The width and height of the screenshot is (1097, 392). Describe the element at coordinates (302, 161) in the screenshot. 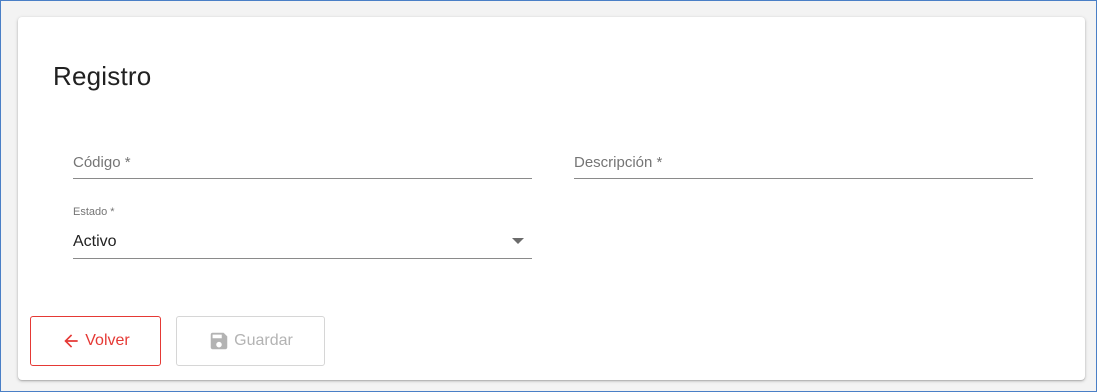

I see `codigo-field: Código *` at that location.